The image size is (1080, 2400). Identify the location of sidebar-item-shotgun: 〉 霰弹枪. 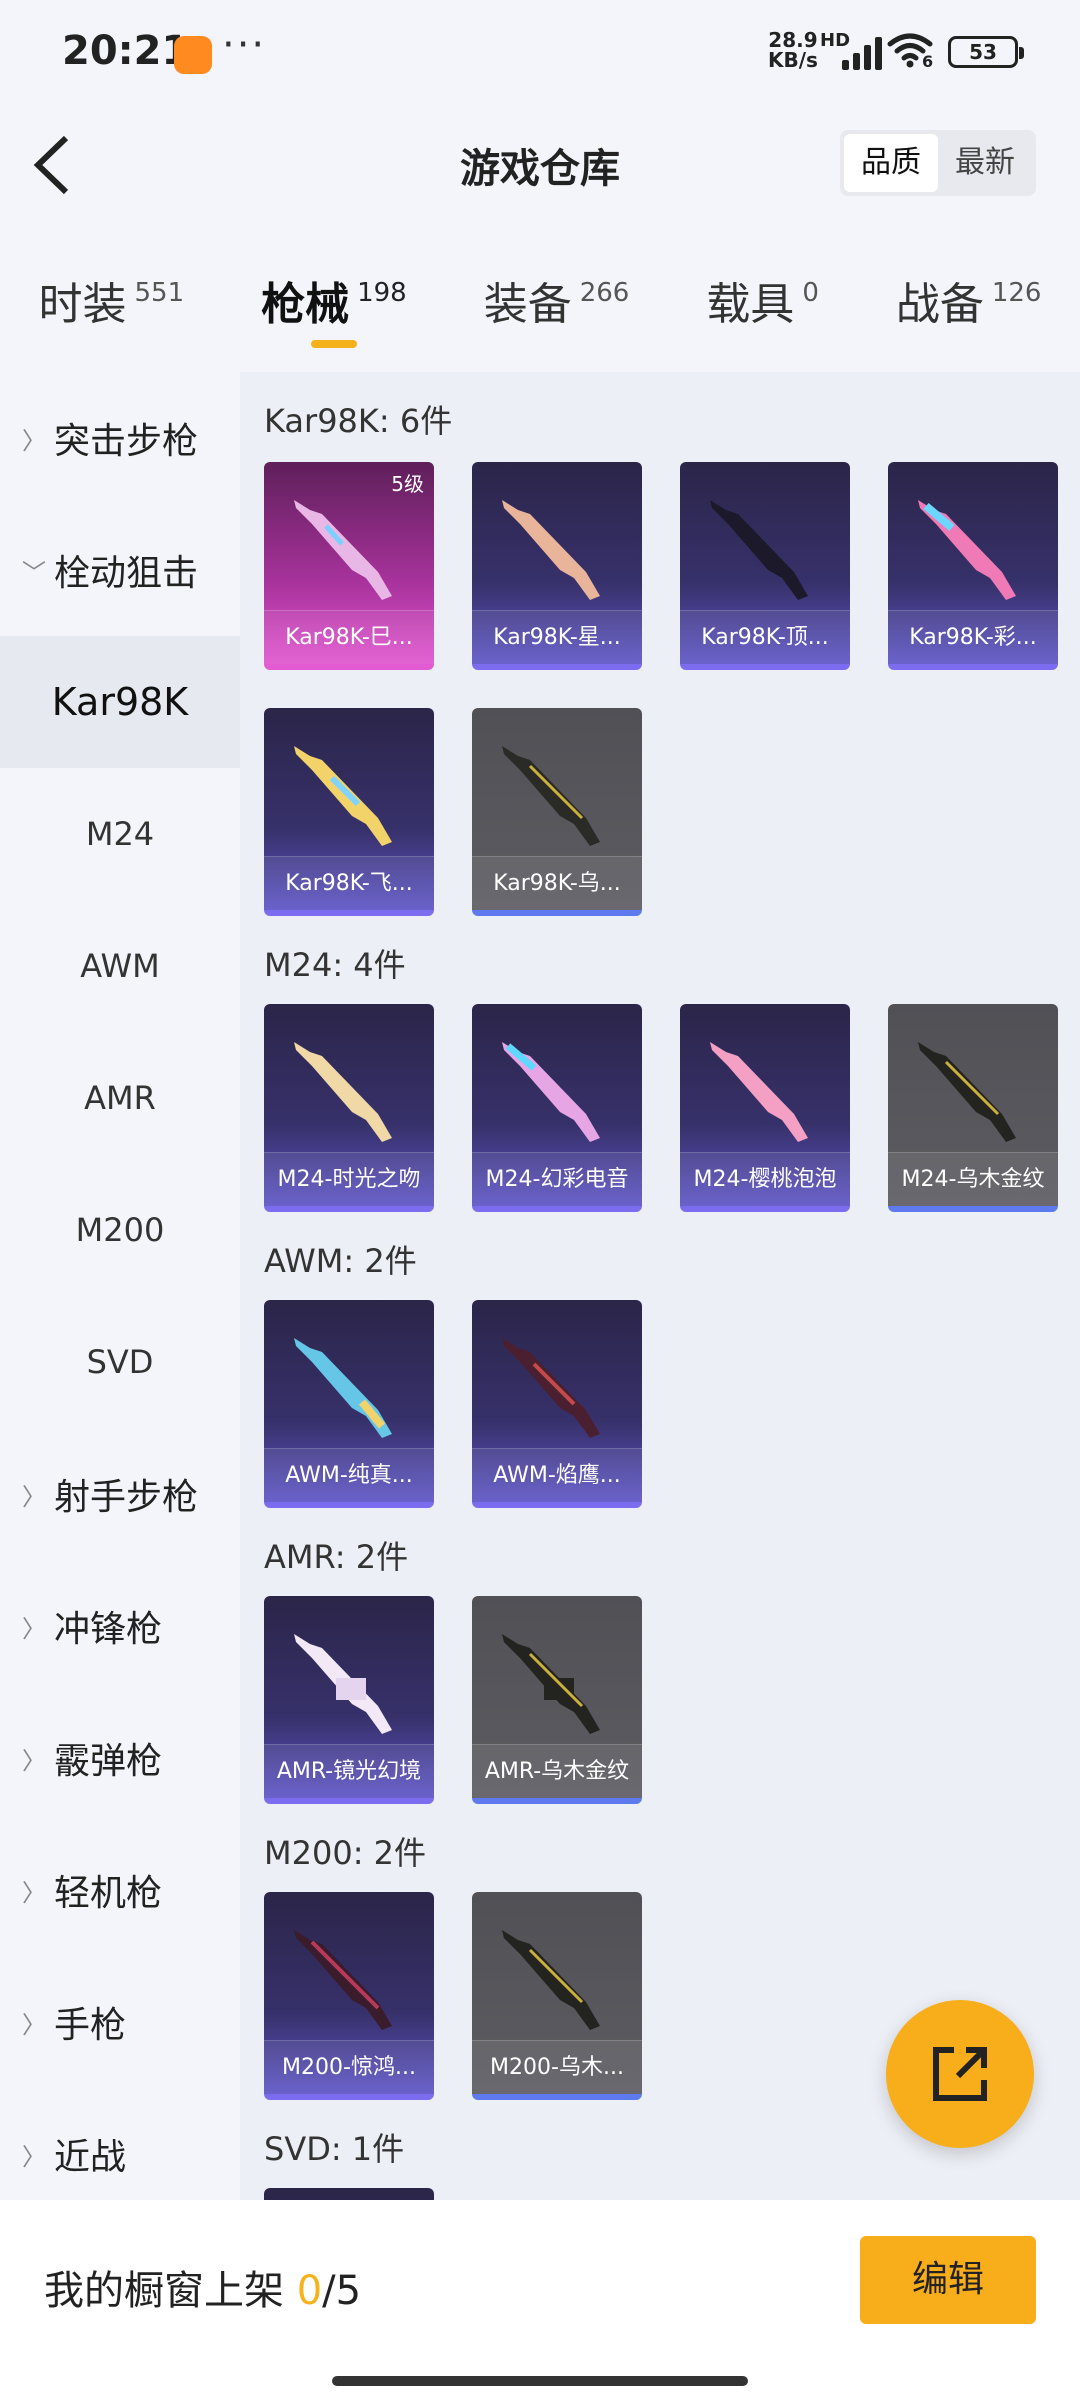
(120, 1758).